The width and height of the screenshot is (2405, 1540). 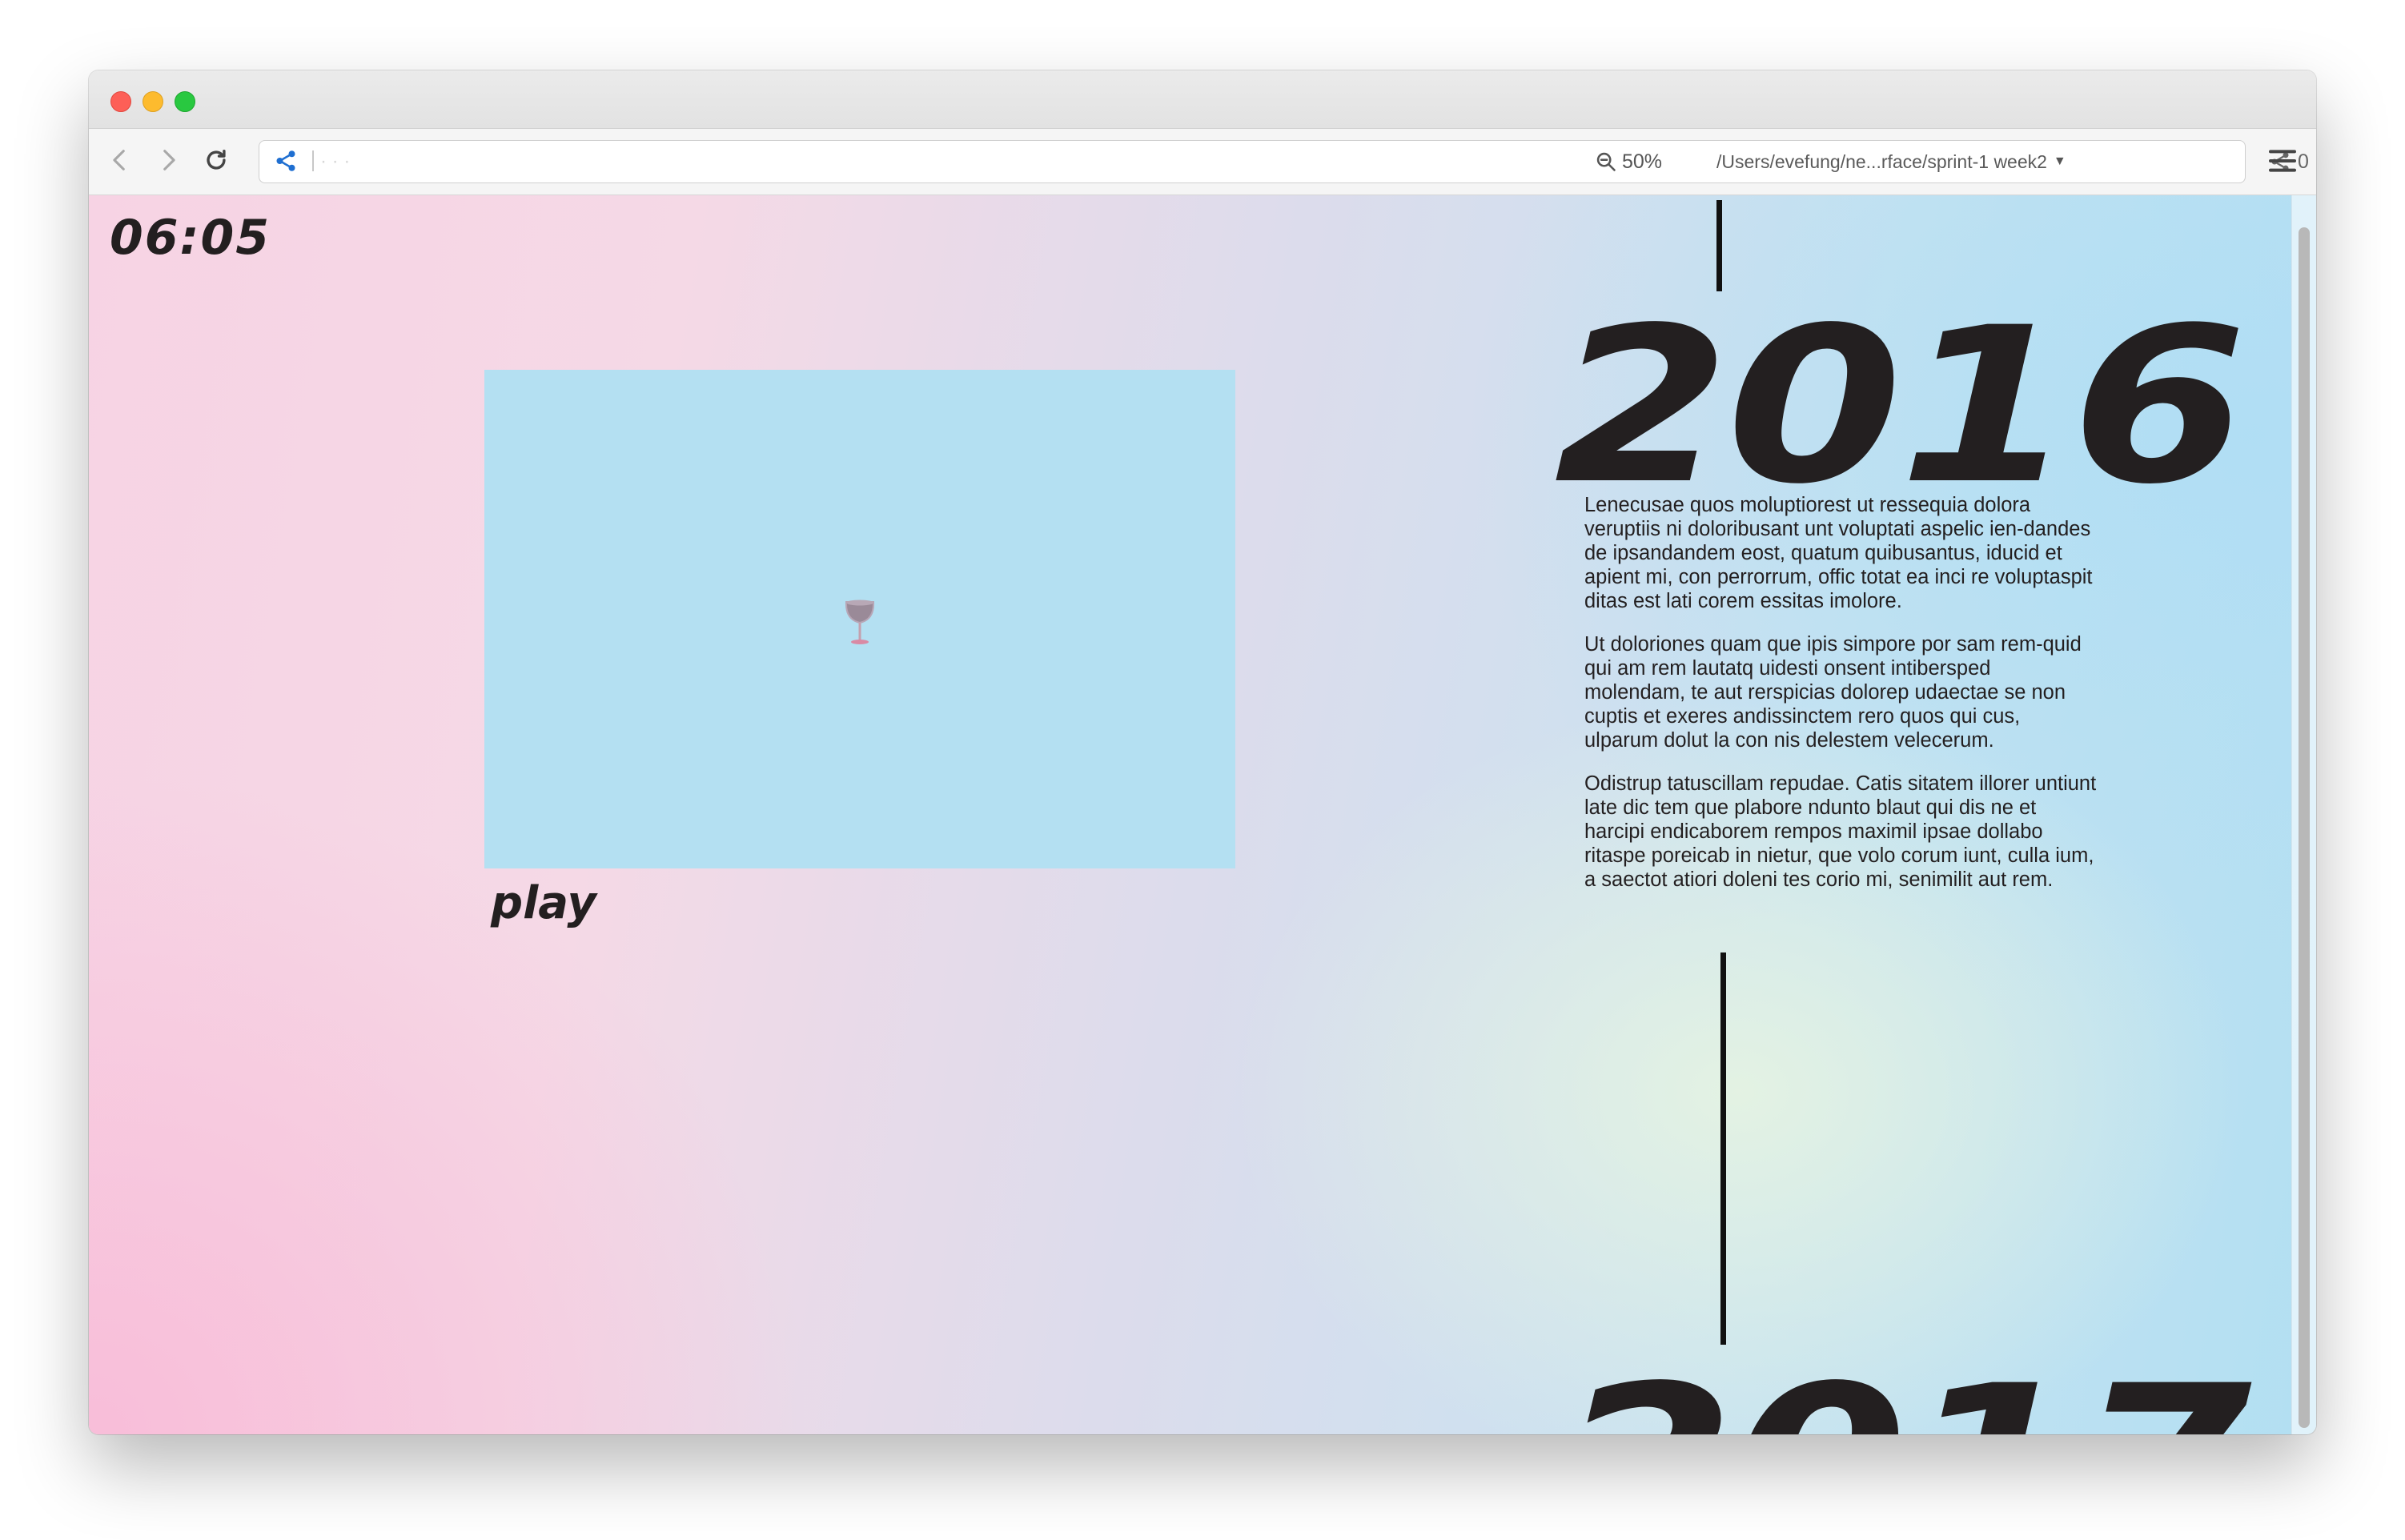 I want to click on text-cursor, so click(x=313, y=161).